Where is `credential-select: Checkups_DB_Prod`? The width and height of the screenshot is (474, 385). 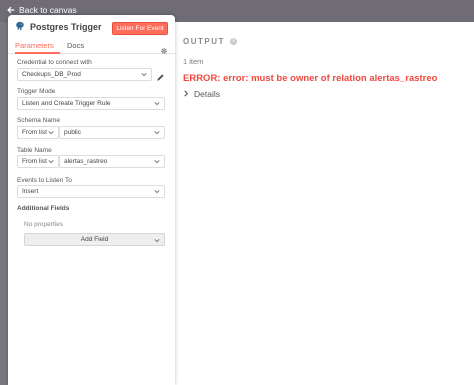
credential-select: Checkups_DB_Prod is located at coordinates (84, 74).